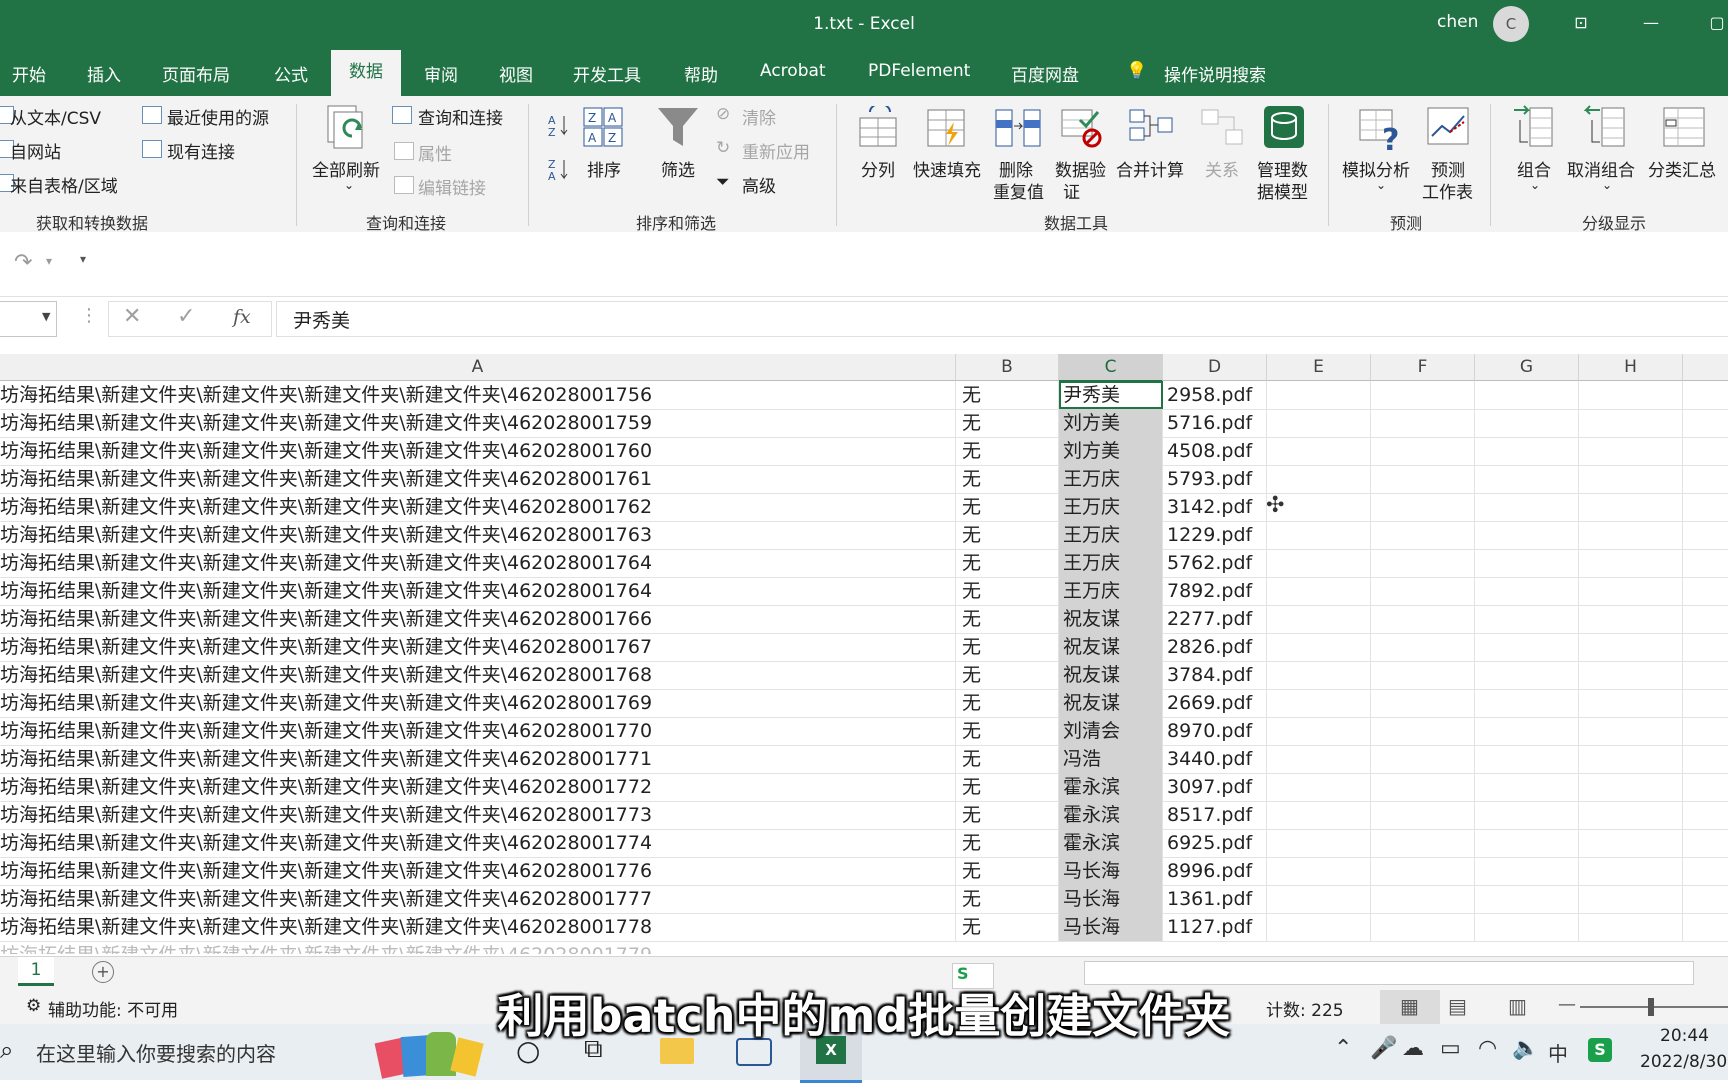 This screenshot has width=1728, height=1083. What do you see at coordinates (1423, 367) in the screenshot?
I see `column-header-f: F` at bounding box center [1423, 367].